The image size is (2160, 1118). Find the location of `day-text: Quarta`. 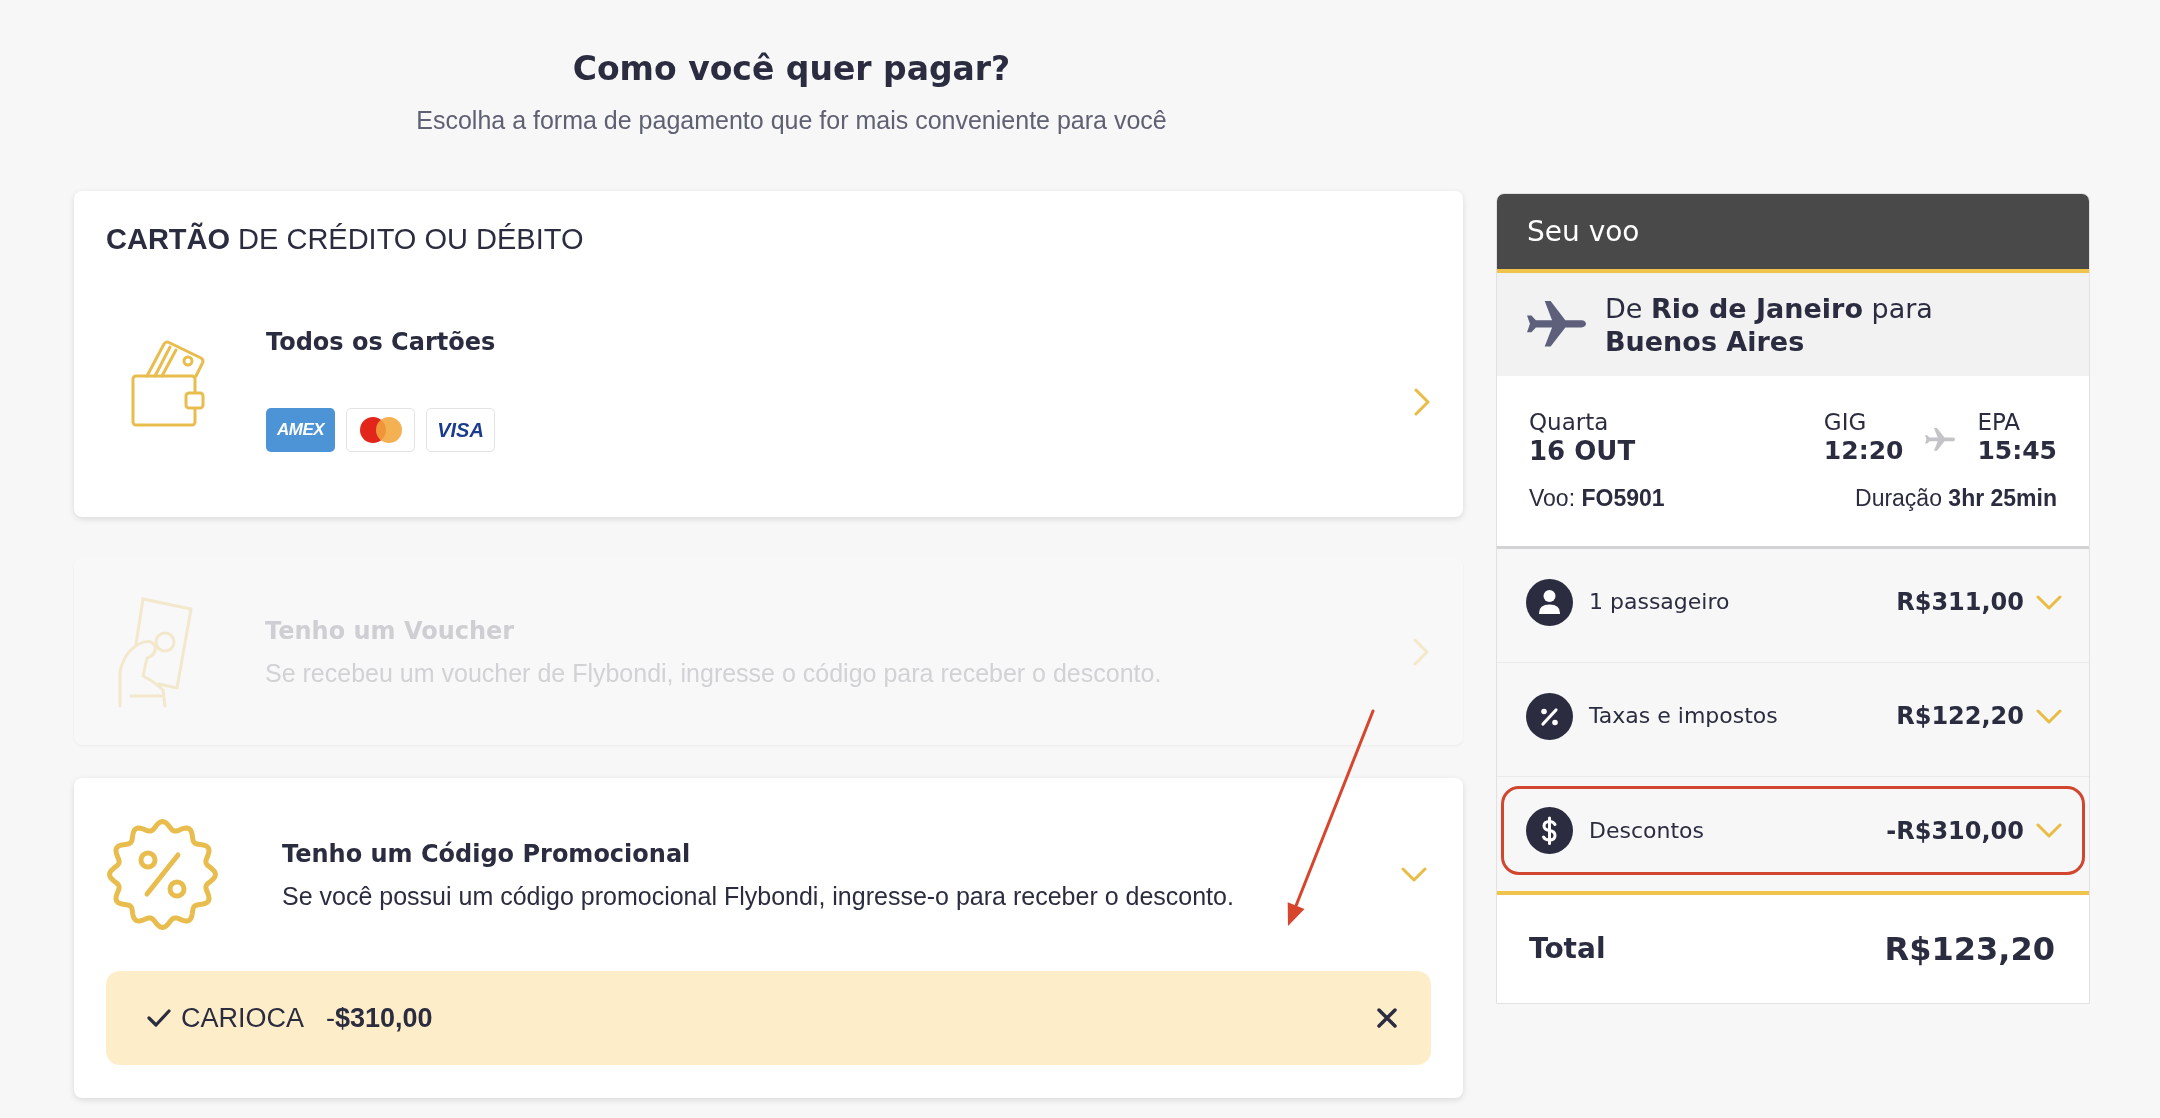

day-text: Quarta is located at coordinates (1569, 422).